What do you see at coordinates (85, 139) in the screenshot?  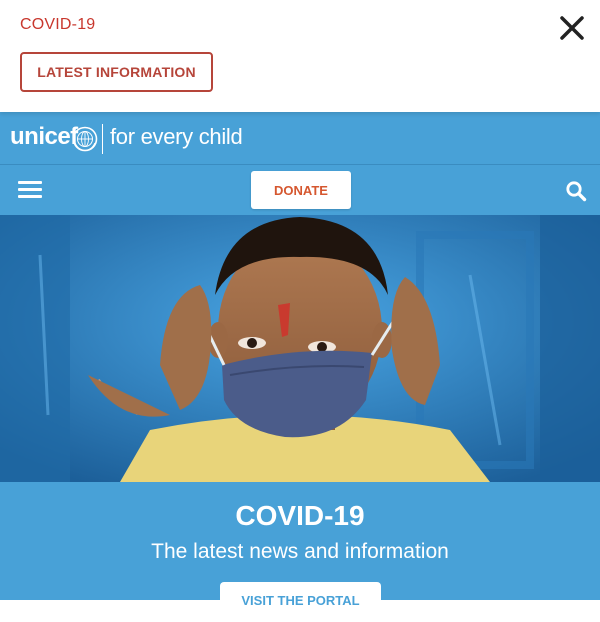 I see `un-emblem-icon` at bounding box center [85, 139].